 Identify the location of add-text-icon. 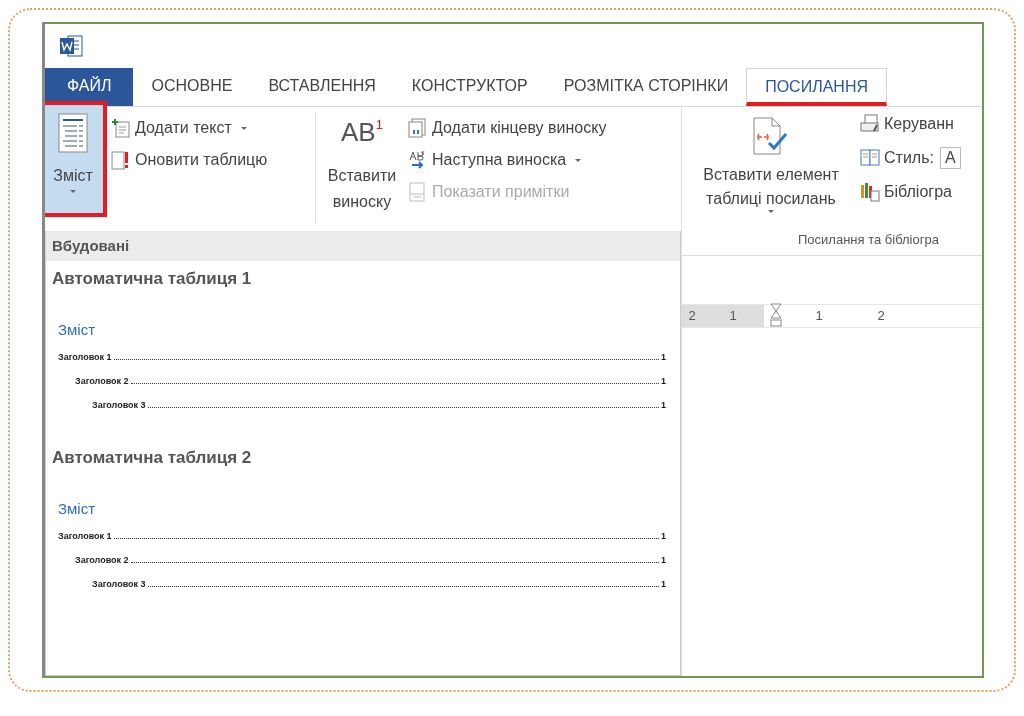
(121, 128).